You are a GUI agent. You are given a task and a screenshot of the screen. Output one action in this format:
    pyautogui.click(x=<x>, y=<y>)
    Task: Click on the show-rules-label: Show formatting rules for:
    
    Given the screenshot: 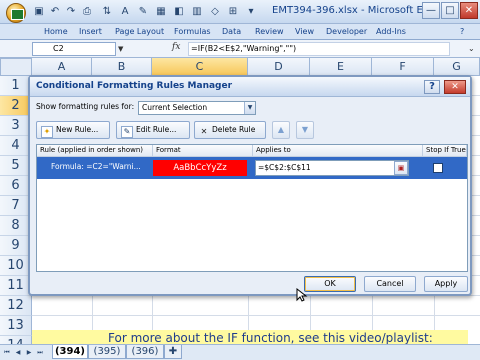 What is the action you would take?
    pyautogui.click(x=85, y=106)
    